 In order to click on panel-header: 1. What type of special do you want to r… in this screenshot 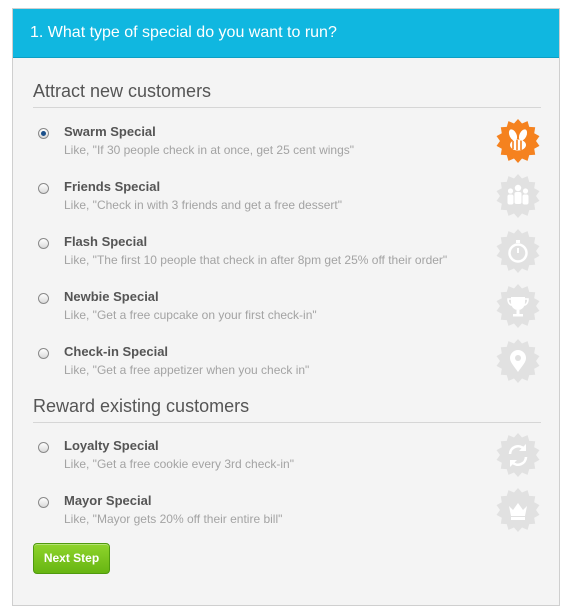, I will do `click(286, 33)`.